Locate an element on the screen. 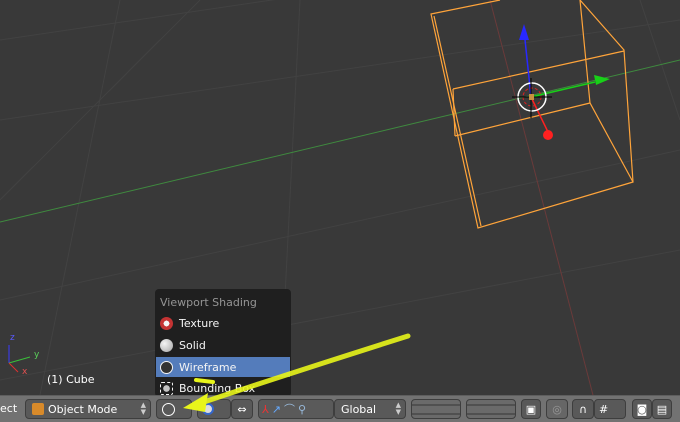 The image size is (680, 422). proportional-icon: ◎ is located at coordinates (557, 409).